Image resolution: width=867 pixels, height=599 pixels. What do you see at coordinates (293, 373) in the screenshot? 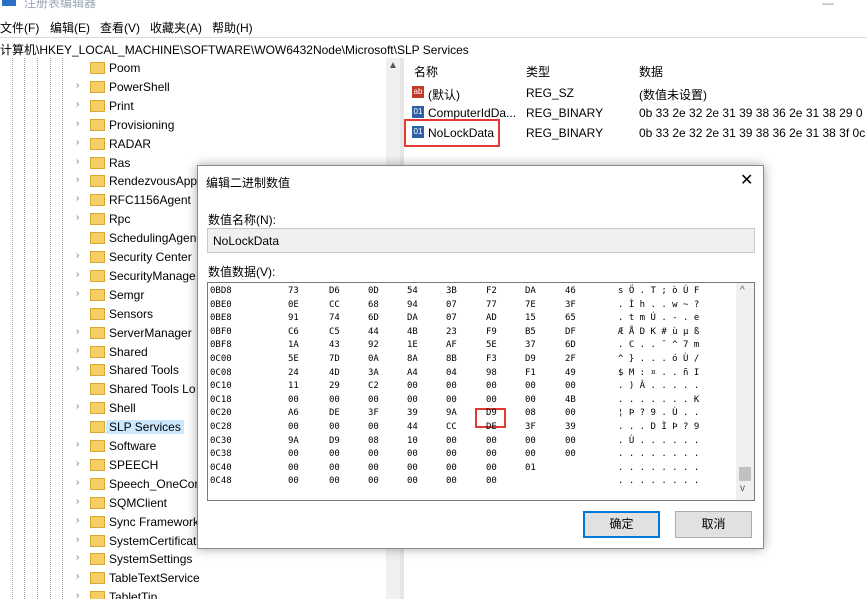
I see `hex-byte: 24` at bounding box center [293, 373].